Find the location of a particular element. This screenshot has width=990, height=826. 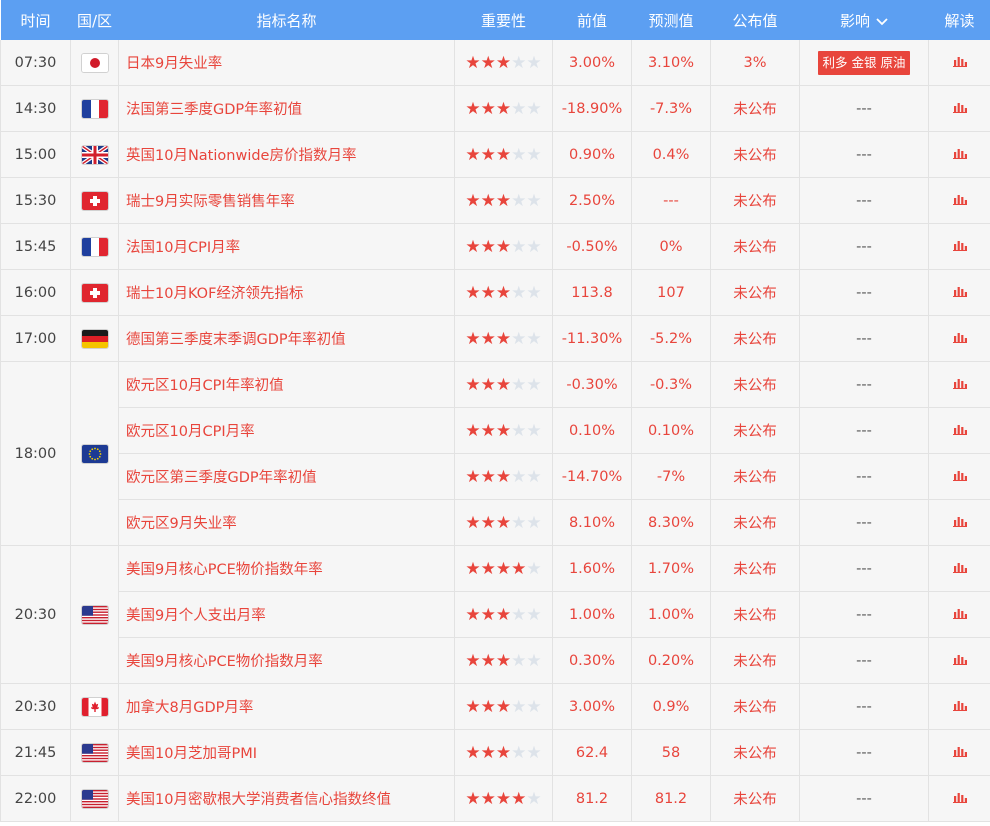

indicator-name-link: 加拿大8月GDP月率 is located at coordinates (286, 706).